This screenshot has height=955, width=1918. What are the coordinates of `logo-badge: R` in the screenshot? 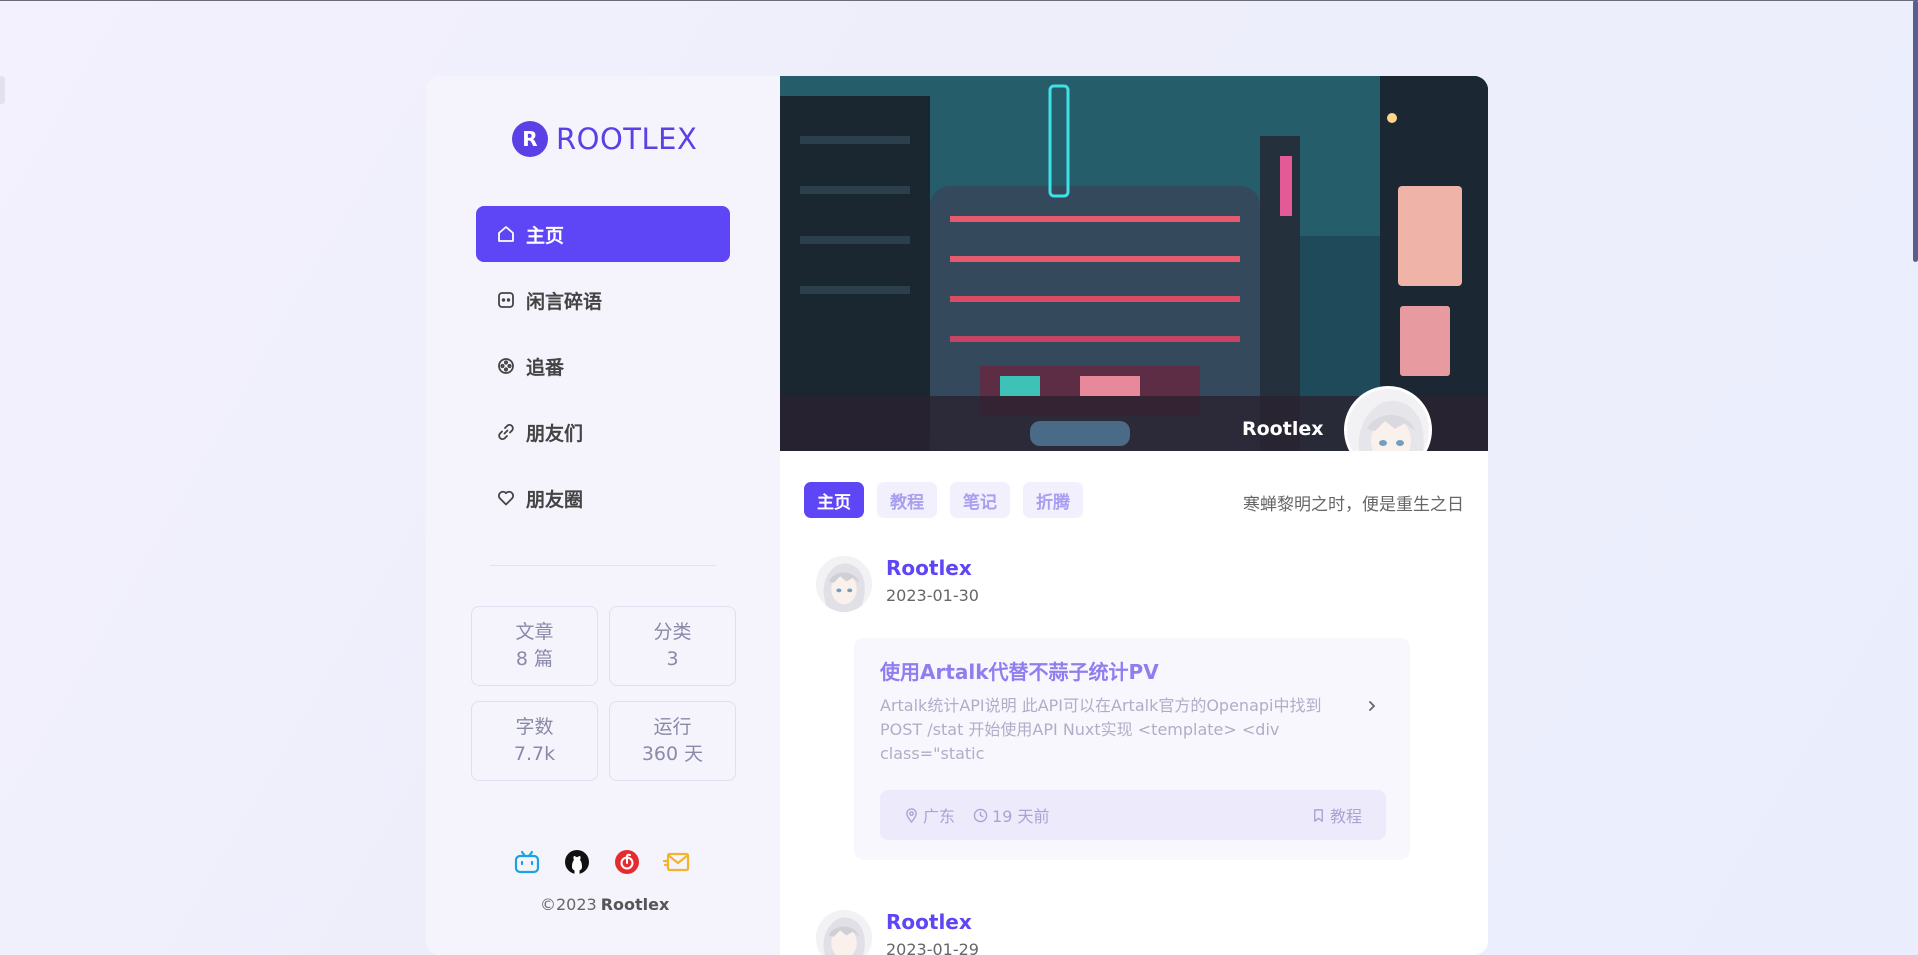 It's located at (530, 139).